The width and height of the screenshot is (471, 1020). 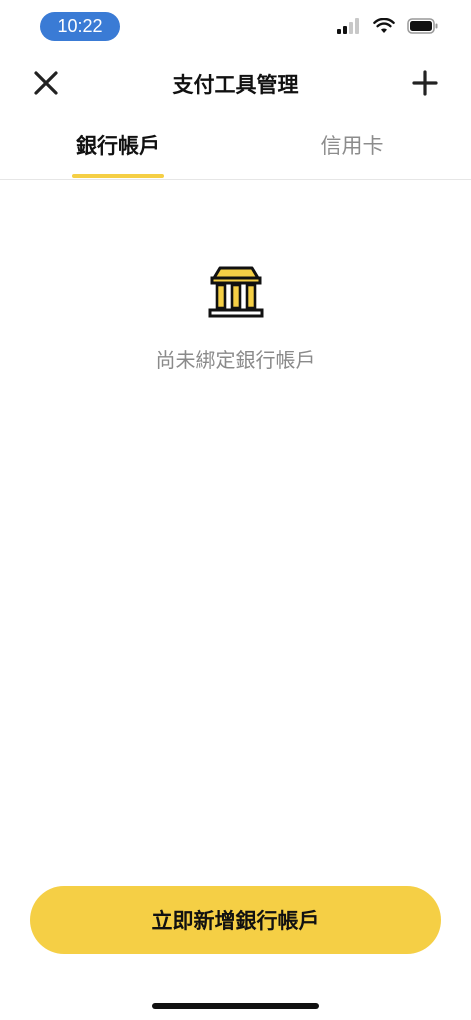 What do you see at coordinates (384, 27) in the screenshot?
I see `wifi-icon` at bounding box center [384, 27].